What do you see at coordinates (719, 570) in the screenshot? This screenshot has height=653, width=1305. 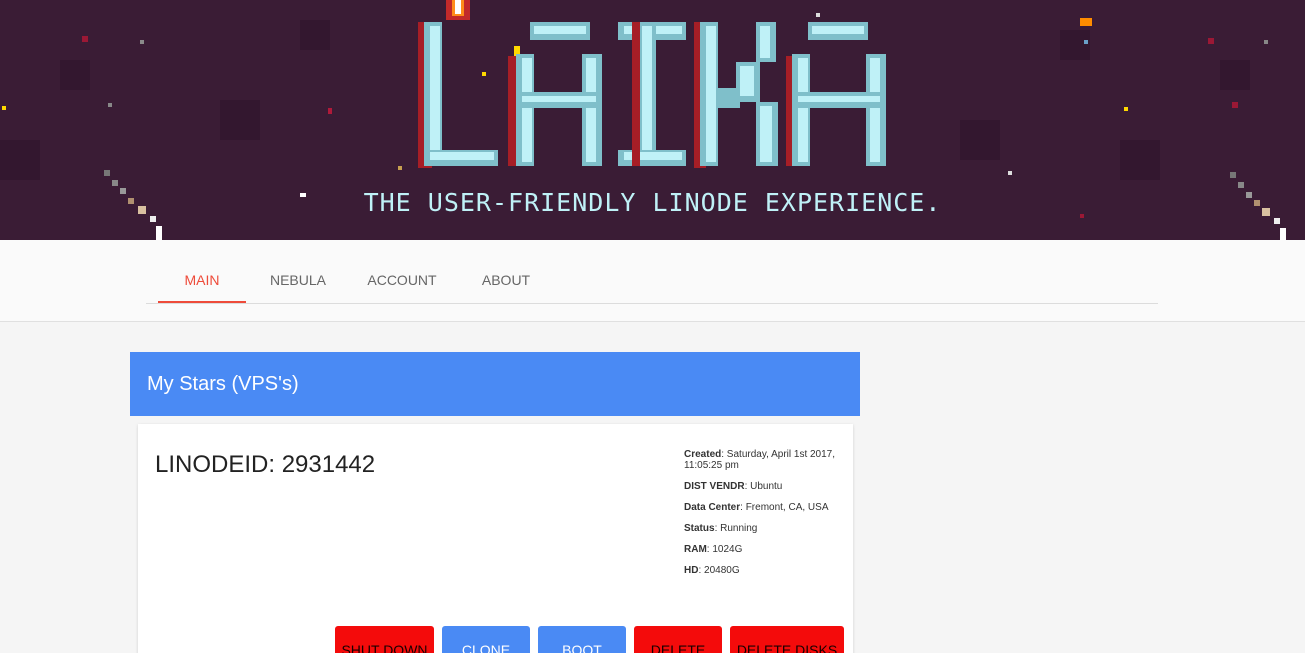 I see `detail-value: : 20480G` at bounding box center [719, 570].